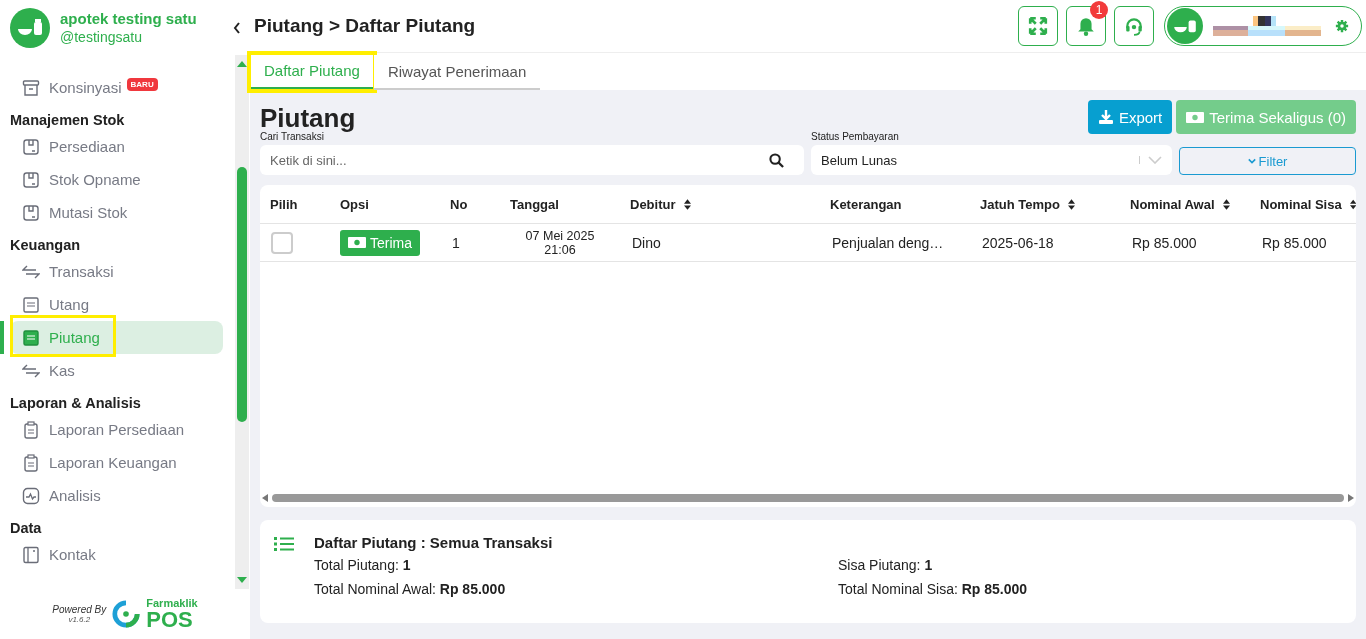 This screenshot has width=1366, height=639. I want to click on menu-label: Mutasi Stok, so click(88, 212).